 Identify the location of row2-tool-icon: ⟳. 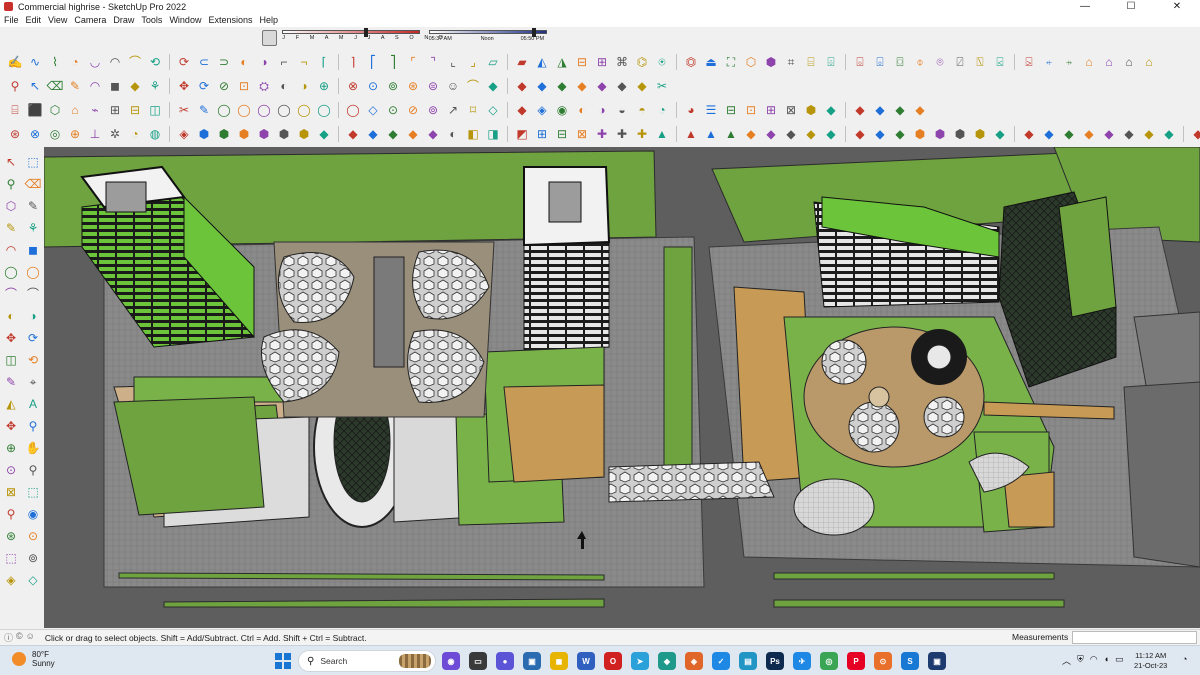
(204, 86).